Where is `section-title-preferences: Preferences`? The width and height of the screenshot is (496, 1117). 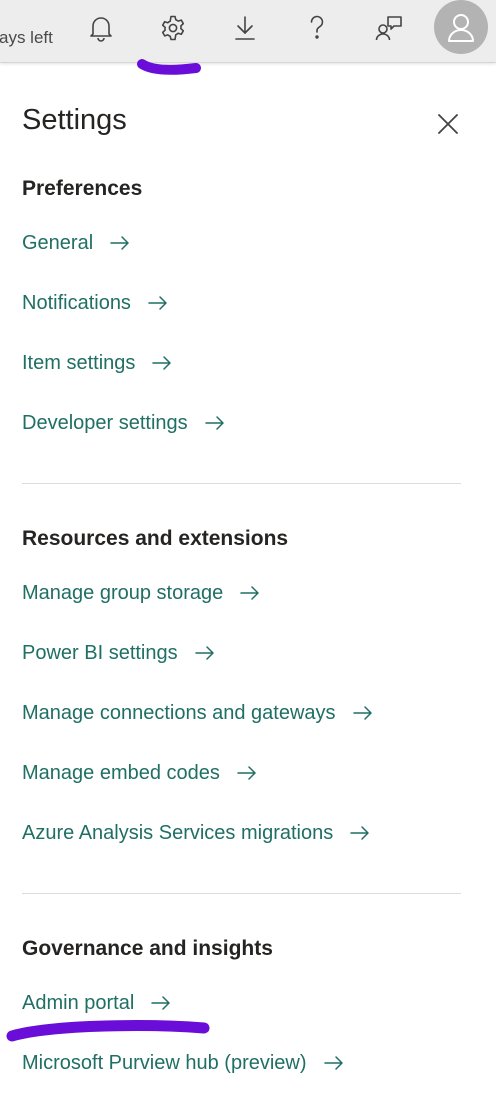 section-title-preferences: Preferences is located at coordinates (82, 188).